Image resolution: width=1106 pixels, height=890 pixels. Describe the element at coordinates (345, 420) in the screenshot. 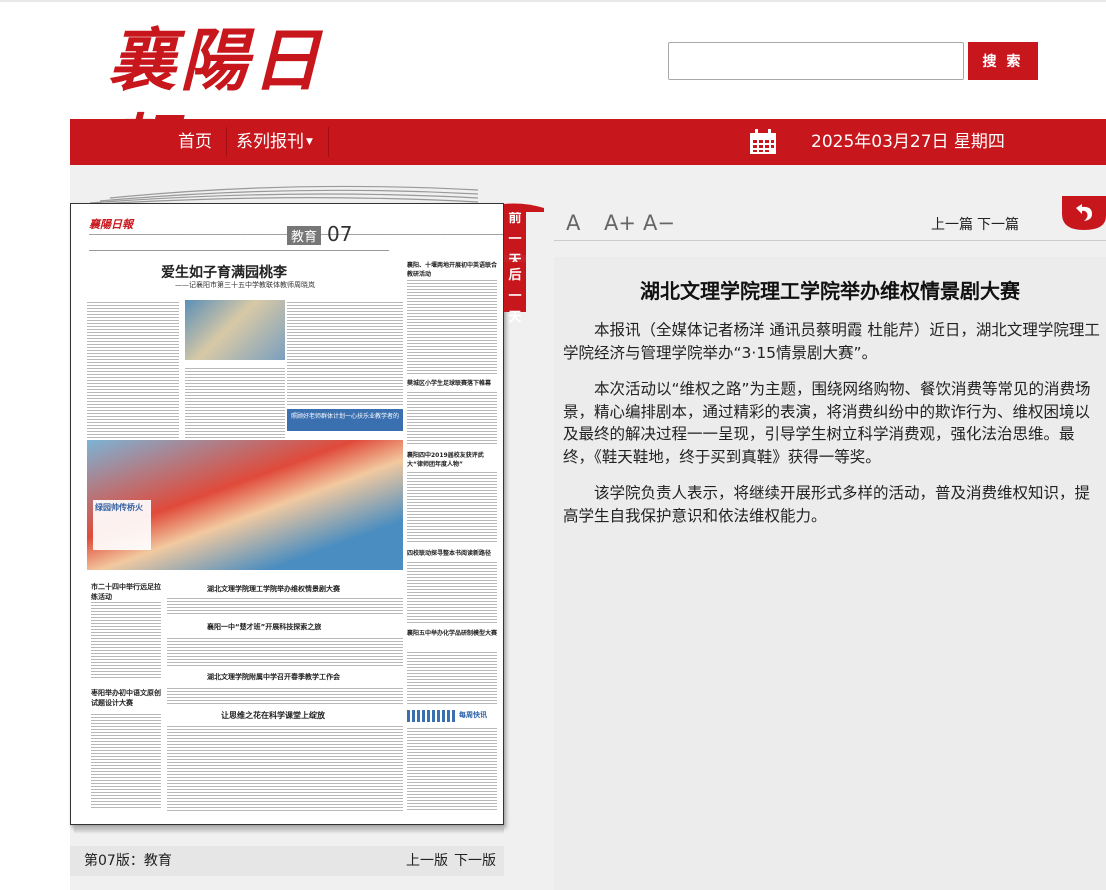

I see `np-blue-box: 照顾好老师群体计划一心扶乐业教学者的` at that location.